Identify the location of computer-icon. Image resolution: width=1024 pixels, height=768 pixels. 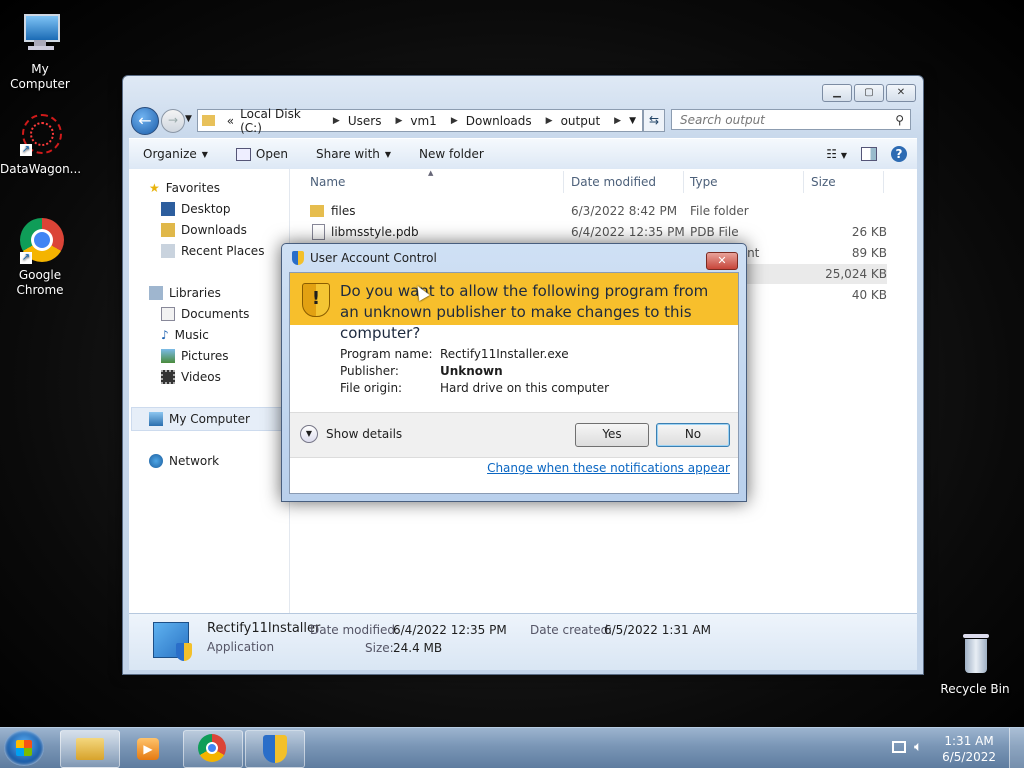
(156, 419).